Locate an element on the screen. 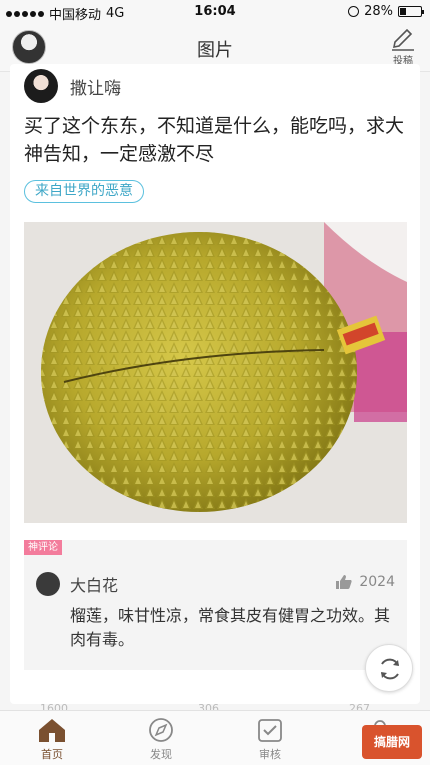  hot-comment-badge: 神评论 is located at coordinates (43, 547).